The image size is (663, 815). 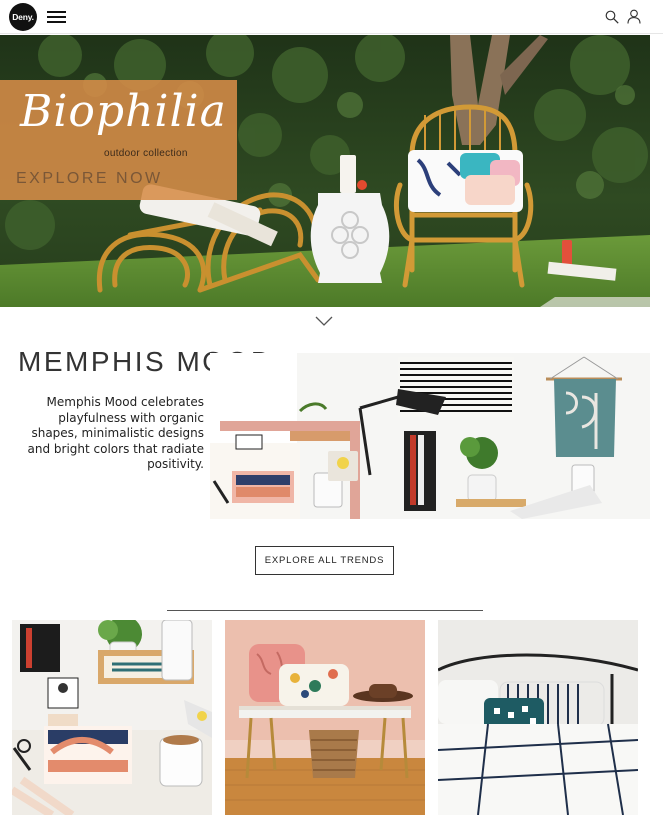 What do you see at coordinates (324, 560) in the screenshot?
I see `explore-all-trends-button: EXPLORE ALL TRENDS` at bounding box center [324, 560].